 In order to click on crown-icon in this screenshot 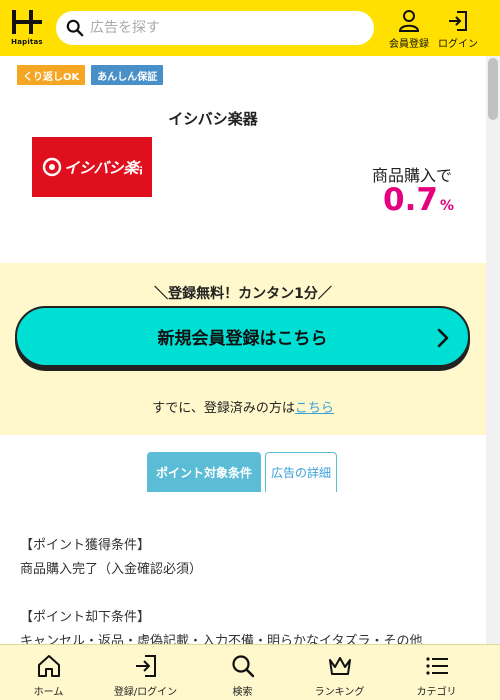, I will do `click(339, 666)`.